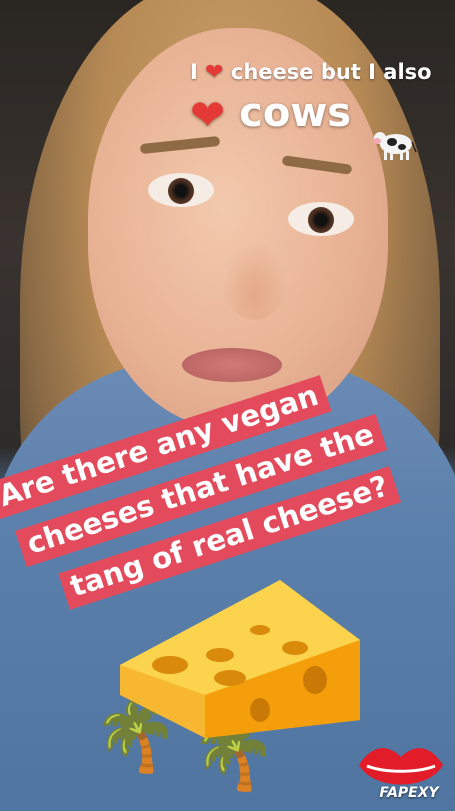 This screenshot has width=455, height=811. What do you see at coordinates (240, 659) in the screenshot?
I see `cheese-wedge-icon` at bounding box center [240, 659].